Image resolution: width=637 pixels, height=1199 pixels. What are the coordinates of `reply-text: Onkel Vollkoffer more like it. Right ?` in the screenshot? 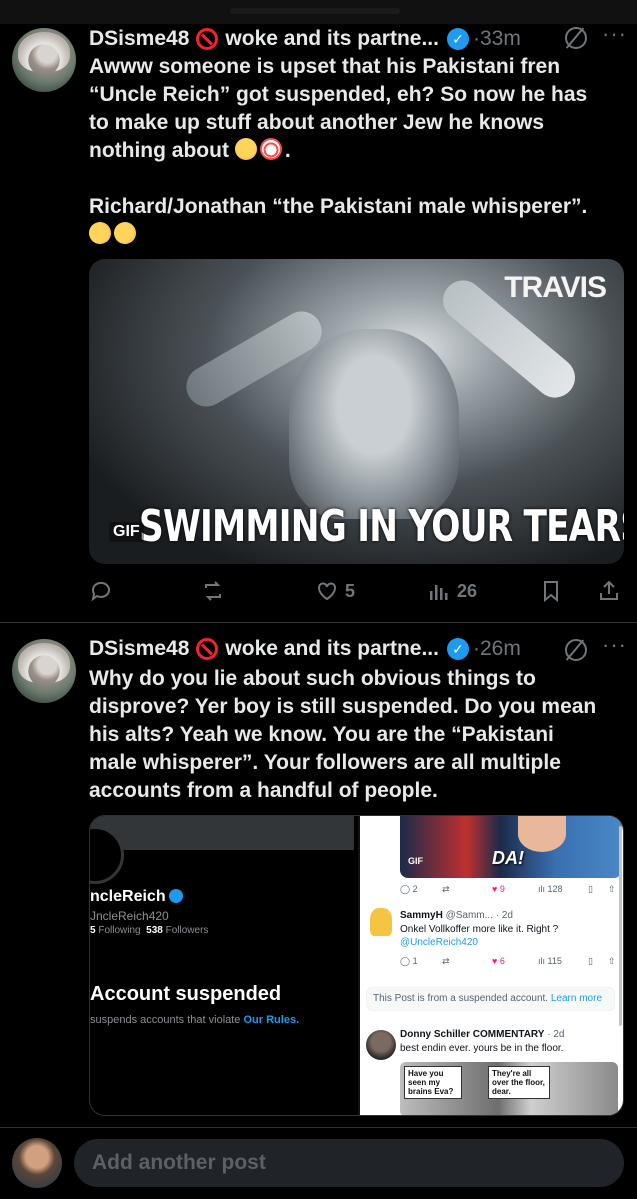 It's located at (479, 929).